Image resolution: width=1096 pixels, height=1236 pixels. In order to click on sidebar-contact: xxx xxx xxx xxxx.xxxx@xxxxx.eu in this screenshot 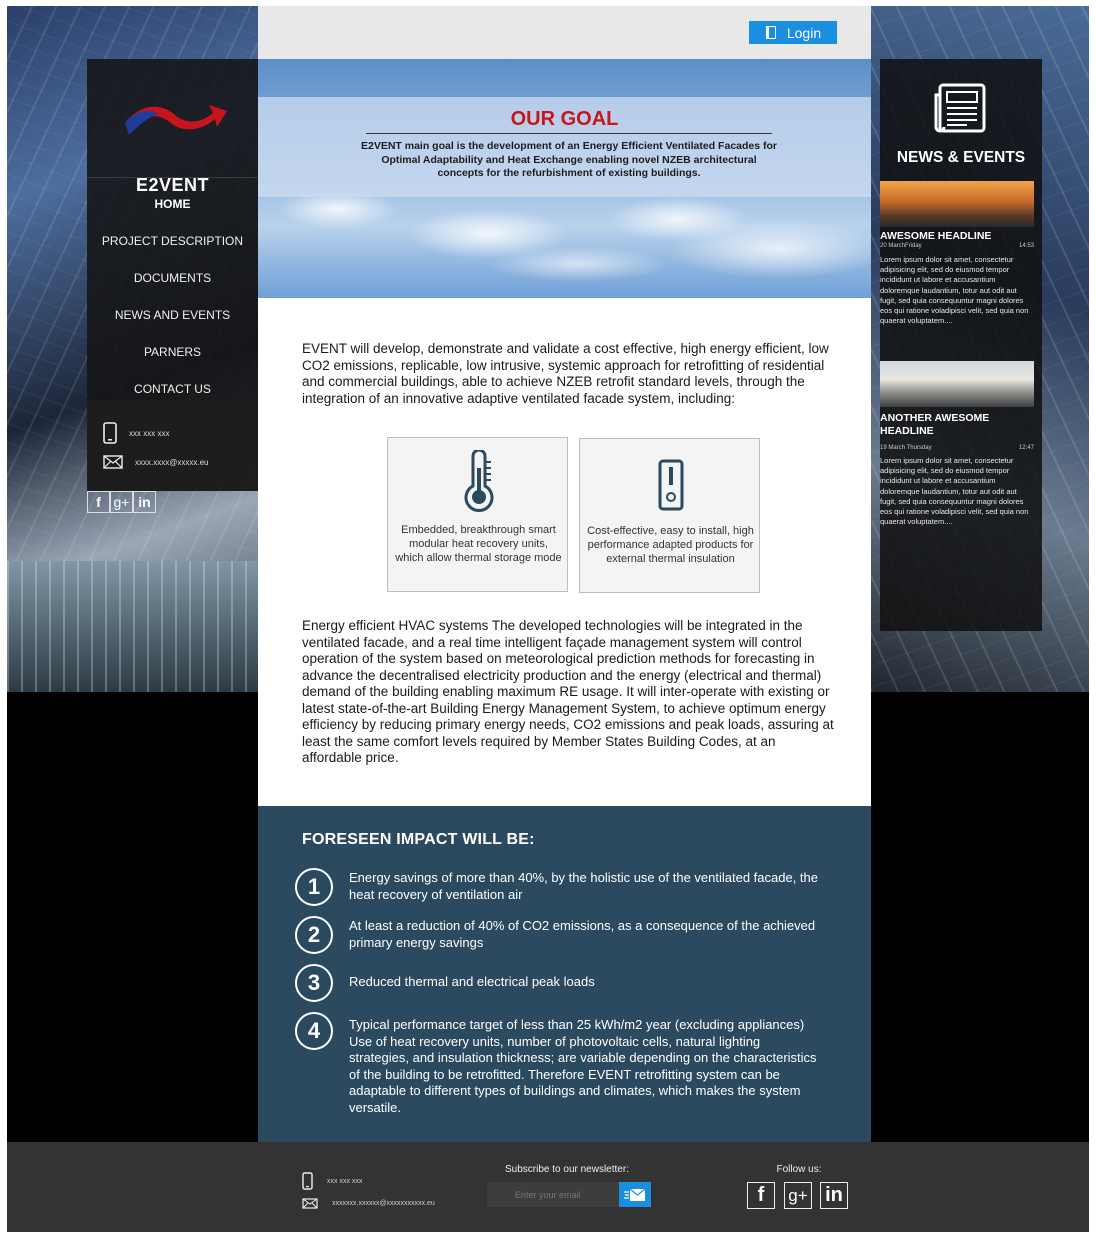, I will do `click(172, 445)`.